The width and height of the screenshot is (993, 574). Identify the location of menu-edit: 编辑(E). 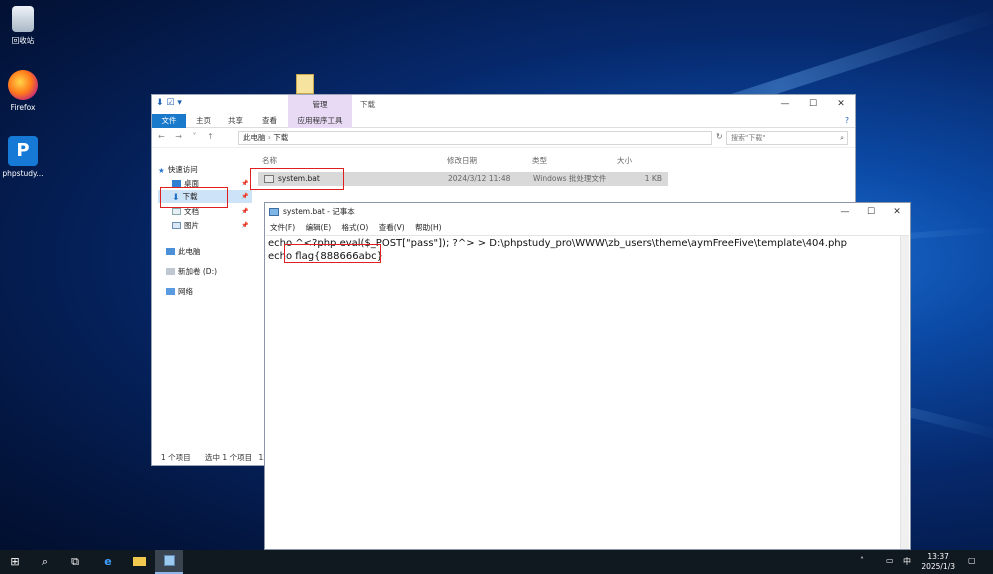
(319, 227).